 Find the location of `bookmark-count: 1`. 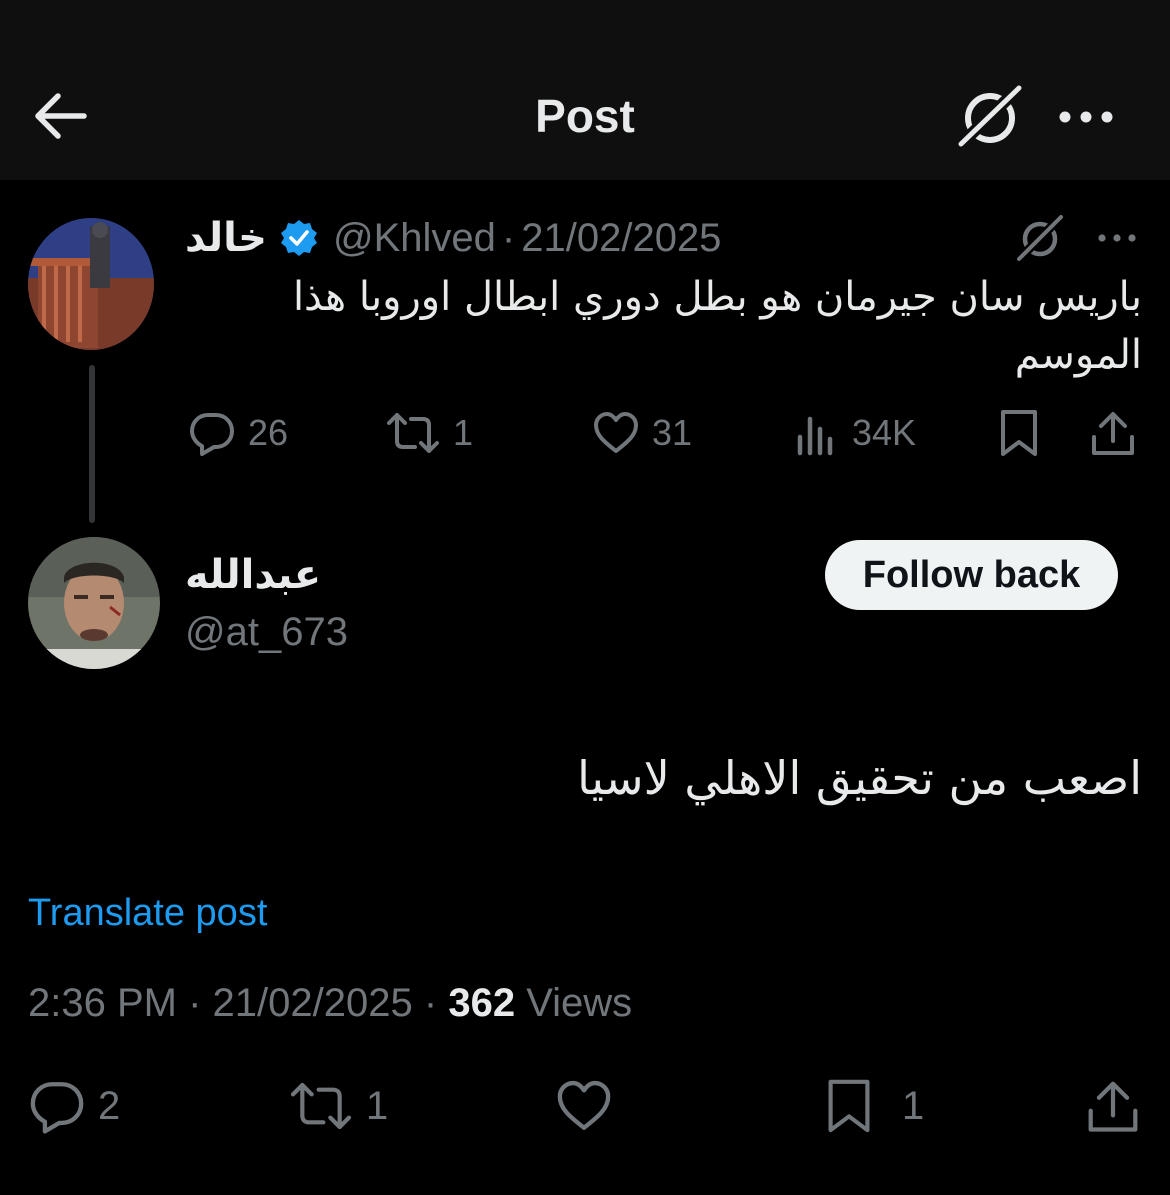

bookmark-count: 1 is located at coordinates (913, 1105).